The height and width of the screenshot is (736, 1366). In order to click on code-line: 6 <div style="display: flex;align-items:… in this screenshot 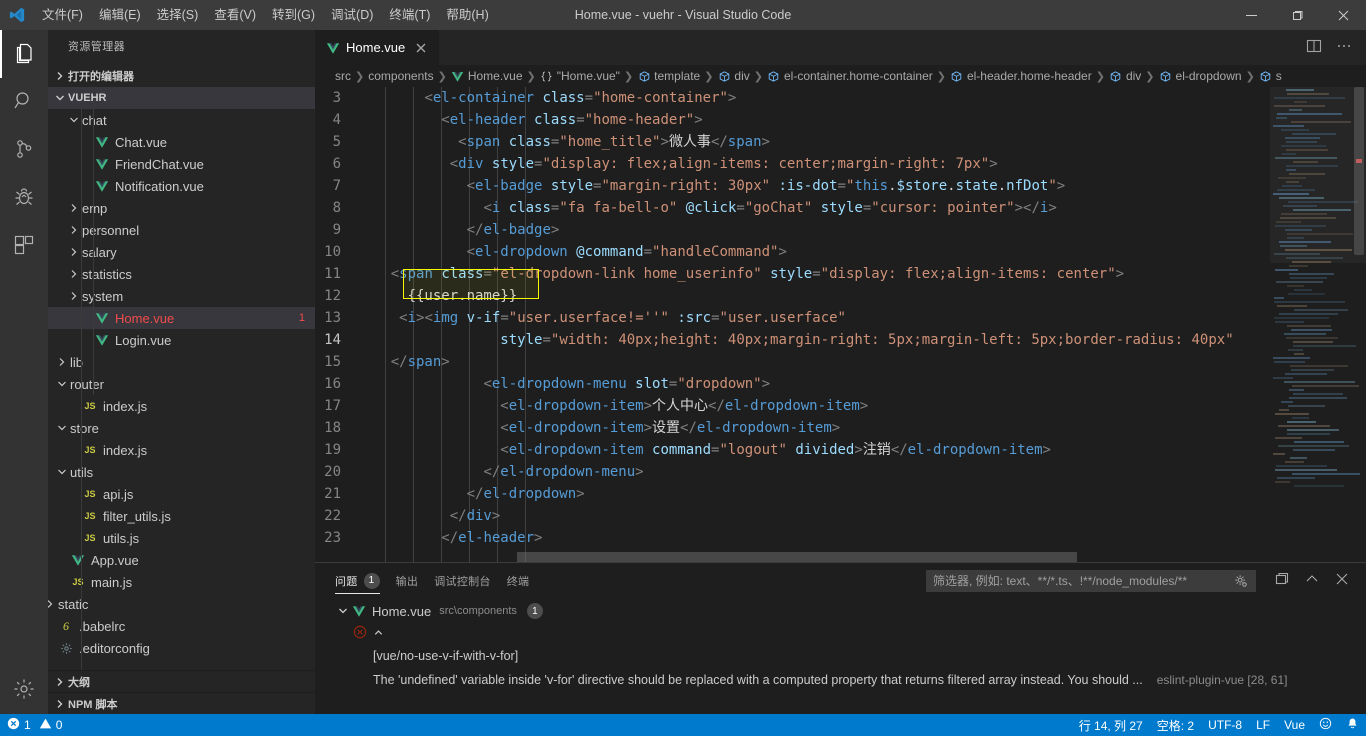, I will do `click(792, 164)`.